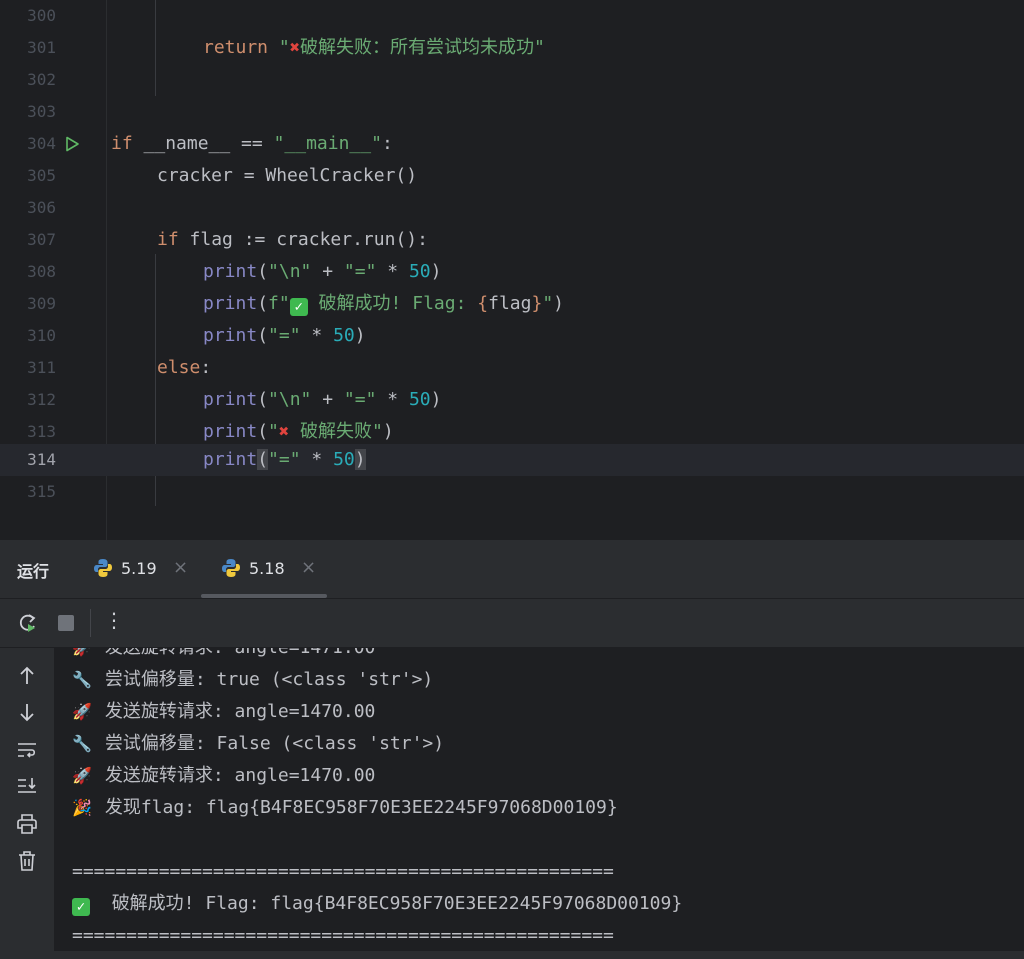  I want to click on stop-icon, so click(66, 623).